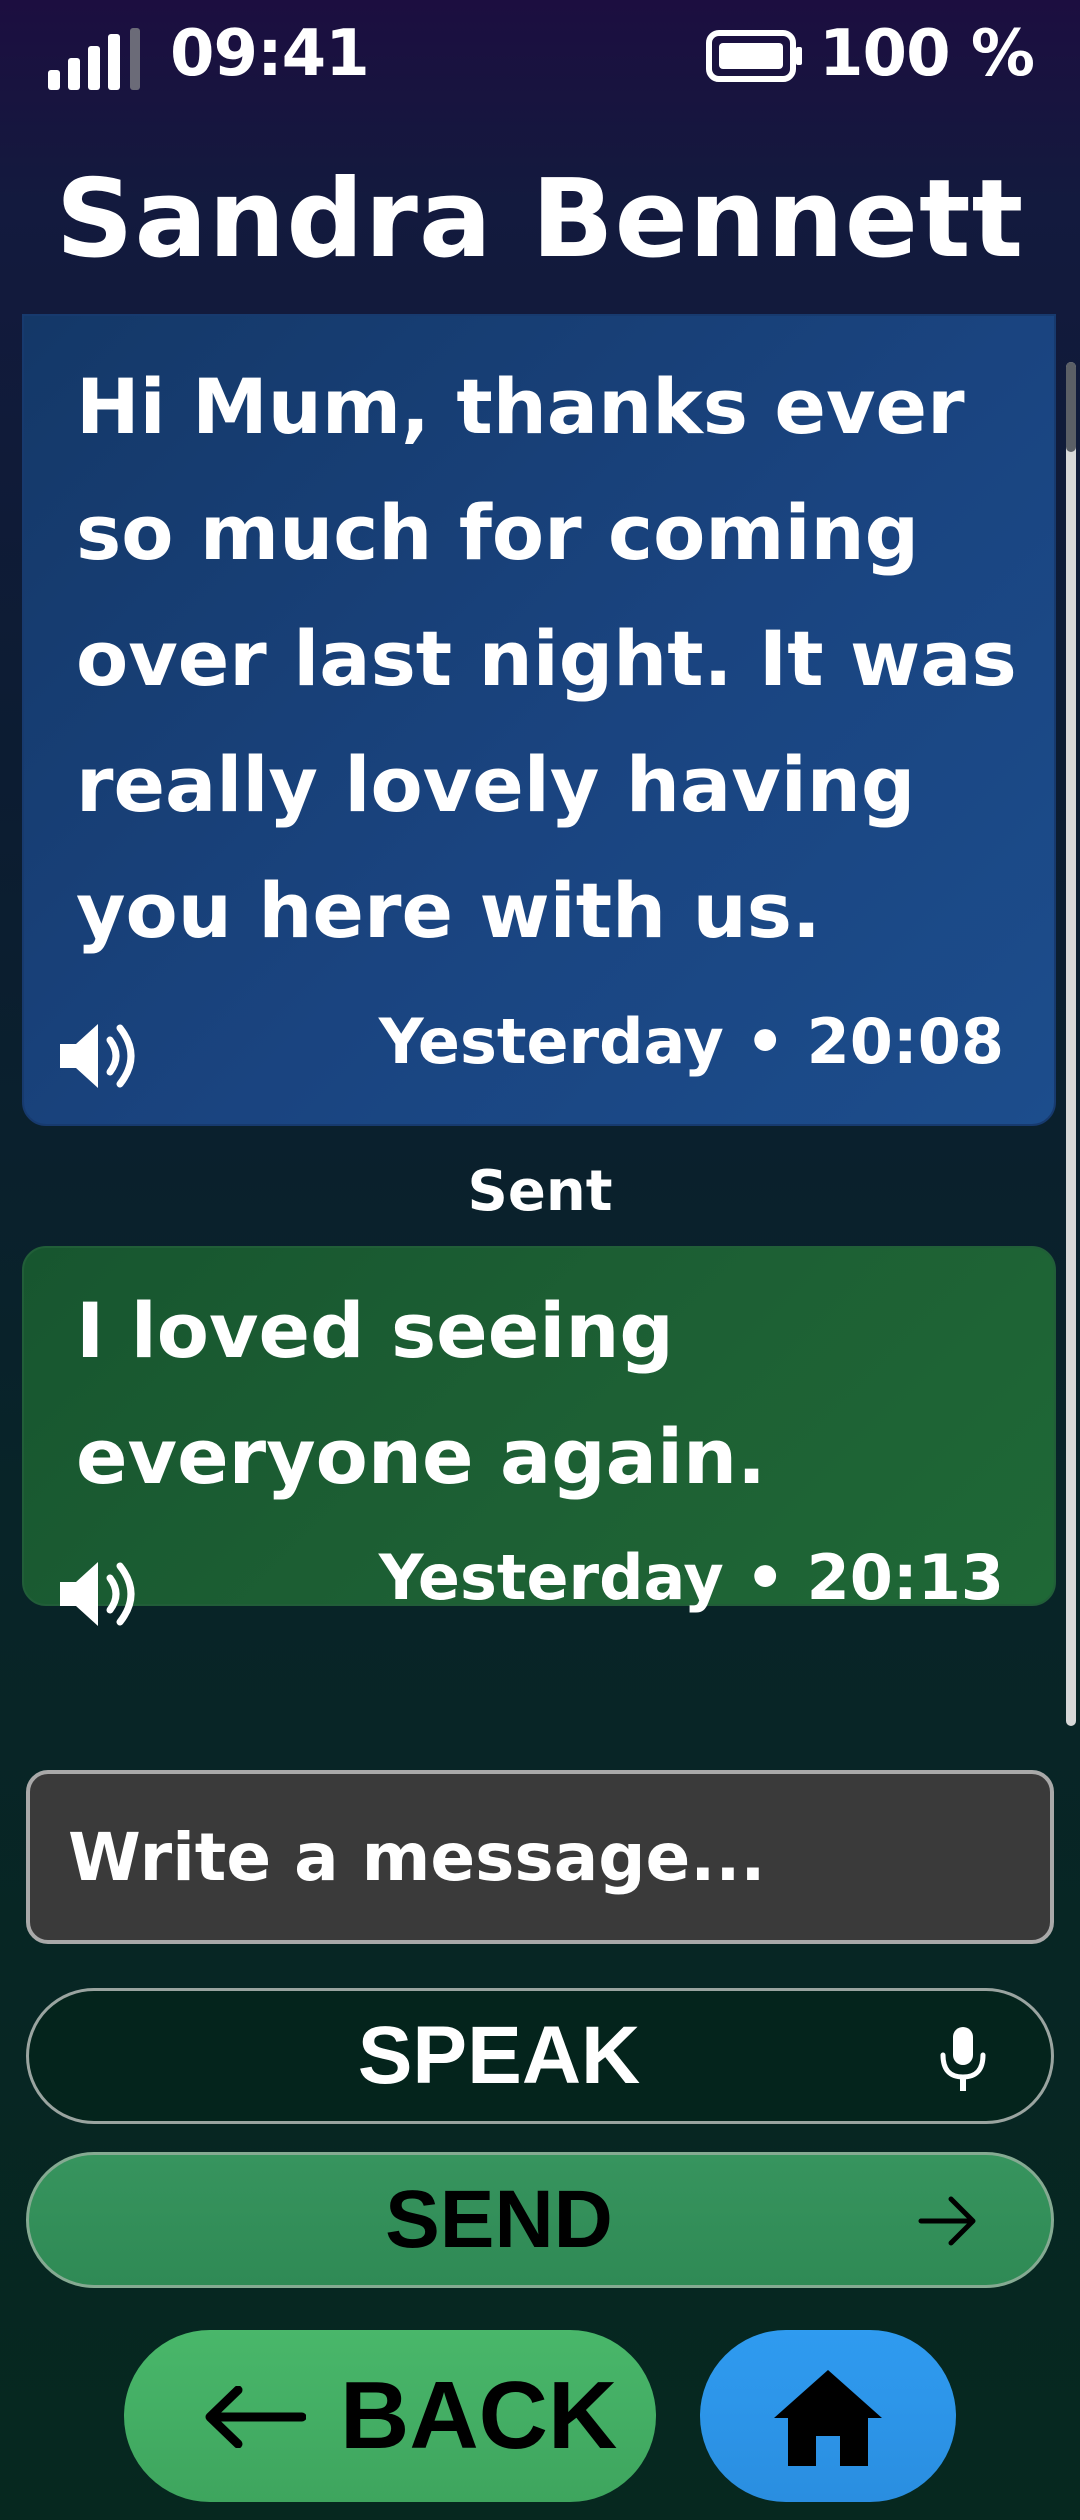 Image resolution: width=1080 pixels, height=2520 pixels. I want to click on battery-percentage: 100 %, so click(927, 54).